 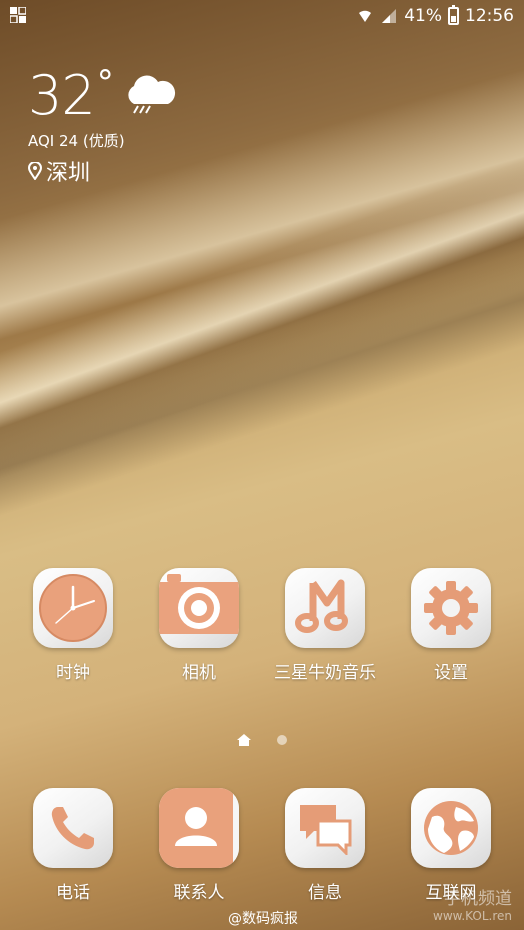 What do you see at coordinates (262, 740) in the screenshot?
I see `page-indicator` at bounding box center [262, 740].